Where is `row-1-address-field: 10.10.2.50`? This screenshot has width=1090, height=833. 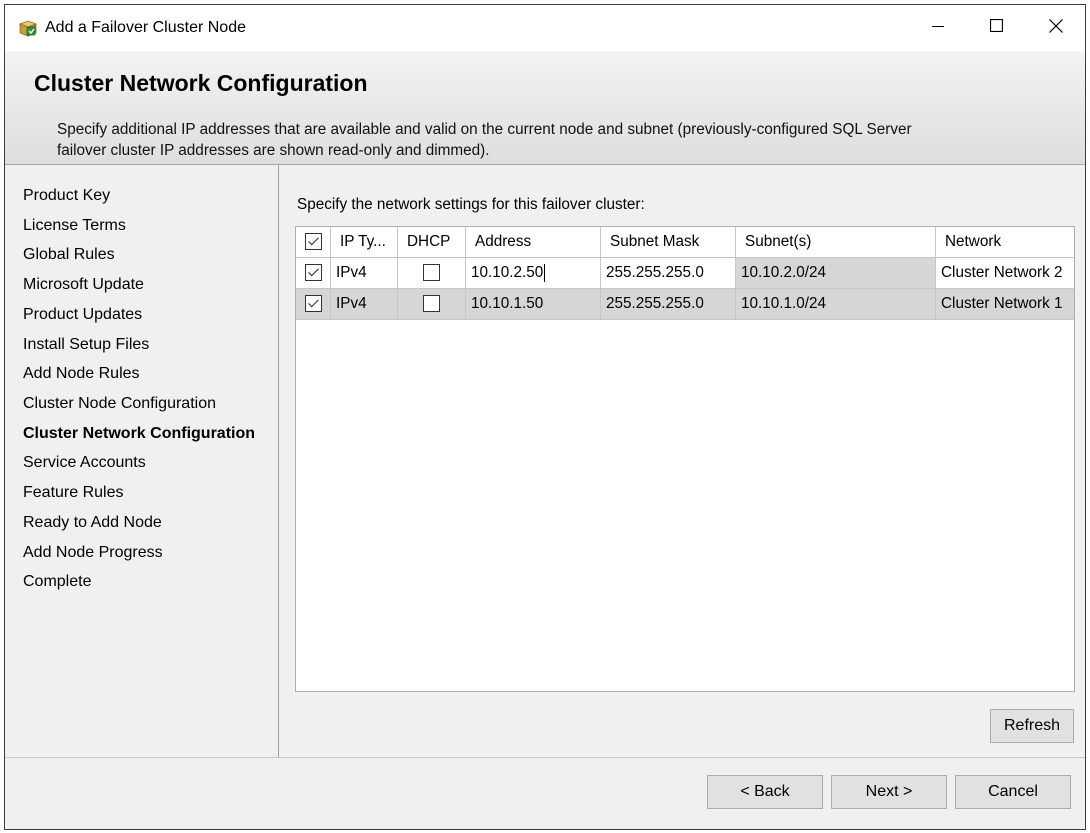 row-1-address-field: 10.10.2.50 is located at coordinates (533, 273).